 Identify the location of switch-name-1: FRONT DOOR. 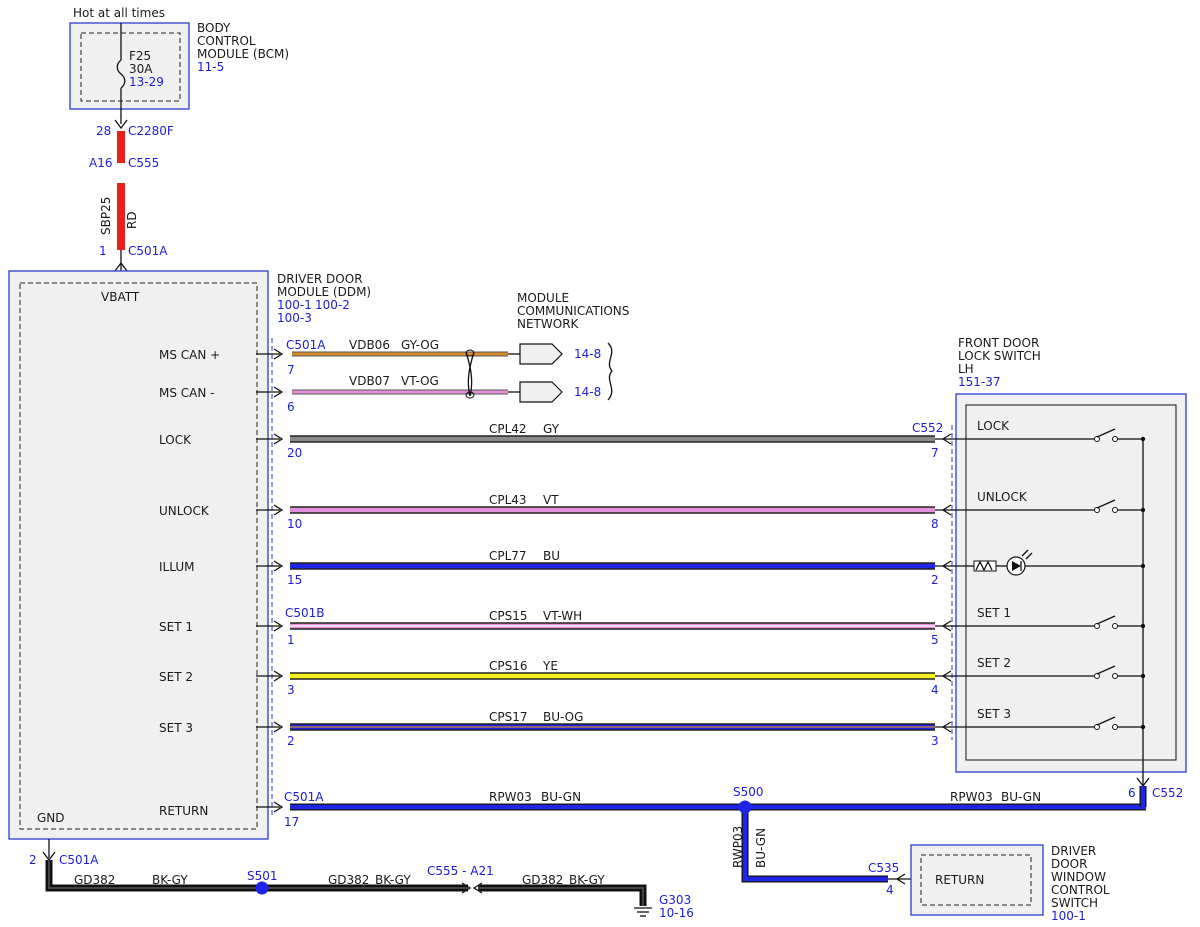
(998, 343).